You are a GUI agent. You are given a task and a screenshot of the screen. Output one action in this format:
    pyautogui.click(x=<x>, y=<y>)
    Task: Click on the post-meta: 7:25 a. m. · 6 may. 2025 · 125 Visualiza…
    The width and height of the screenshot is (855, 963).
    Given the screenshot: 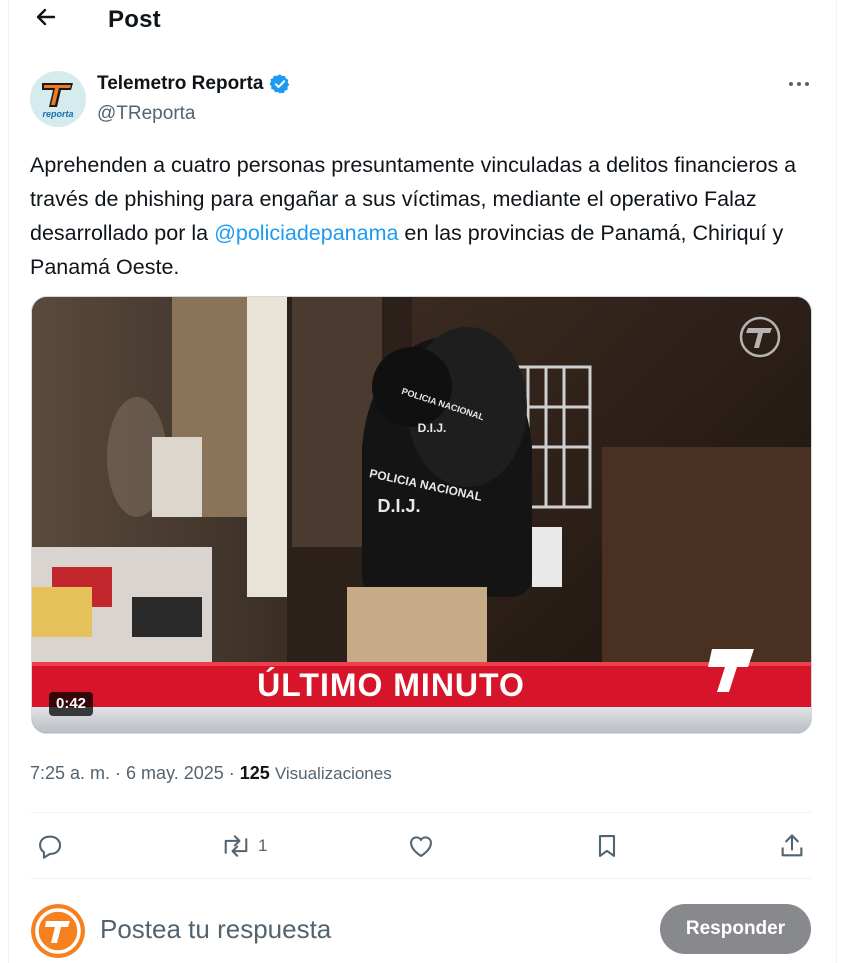 What is the action you would take?
    pyautogui.click(x=211, y=773)
    